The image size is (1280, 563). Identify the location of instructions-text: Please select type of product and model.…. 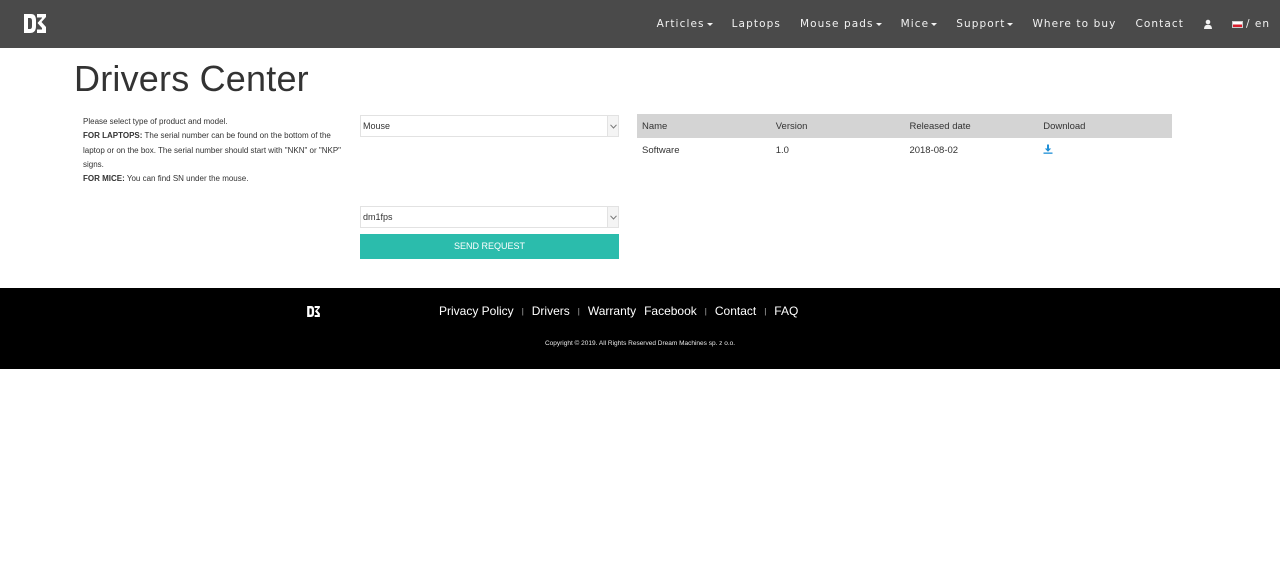
(212, 150).